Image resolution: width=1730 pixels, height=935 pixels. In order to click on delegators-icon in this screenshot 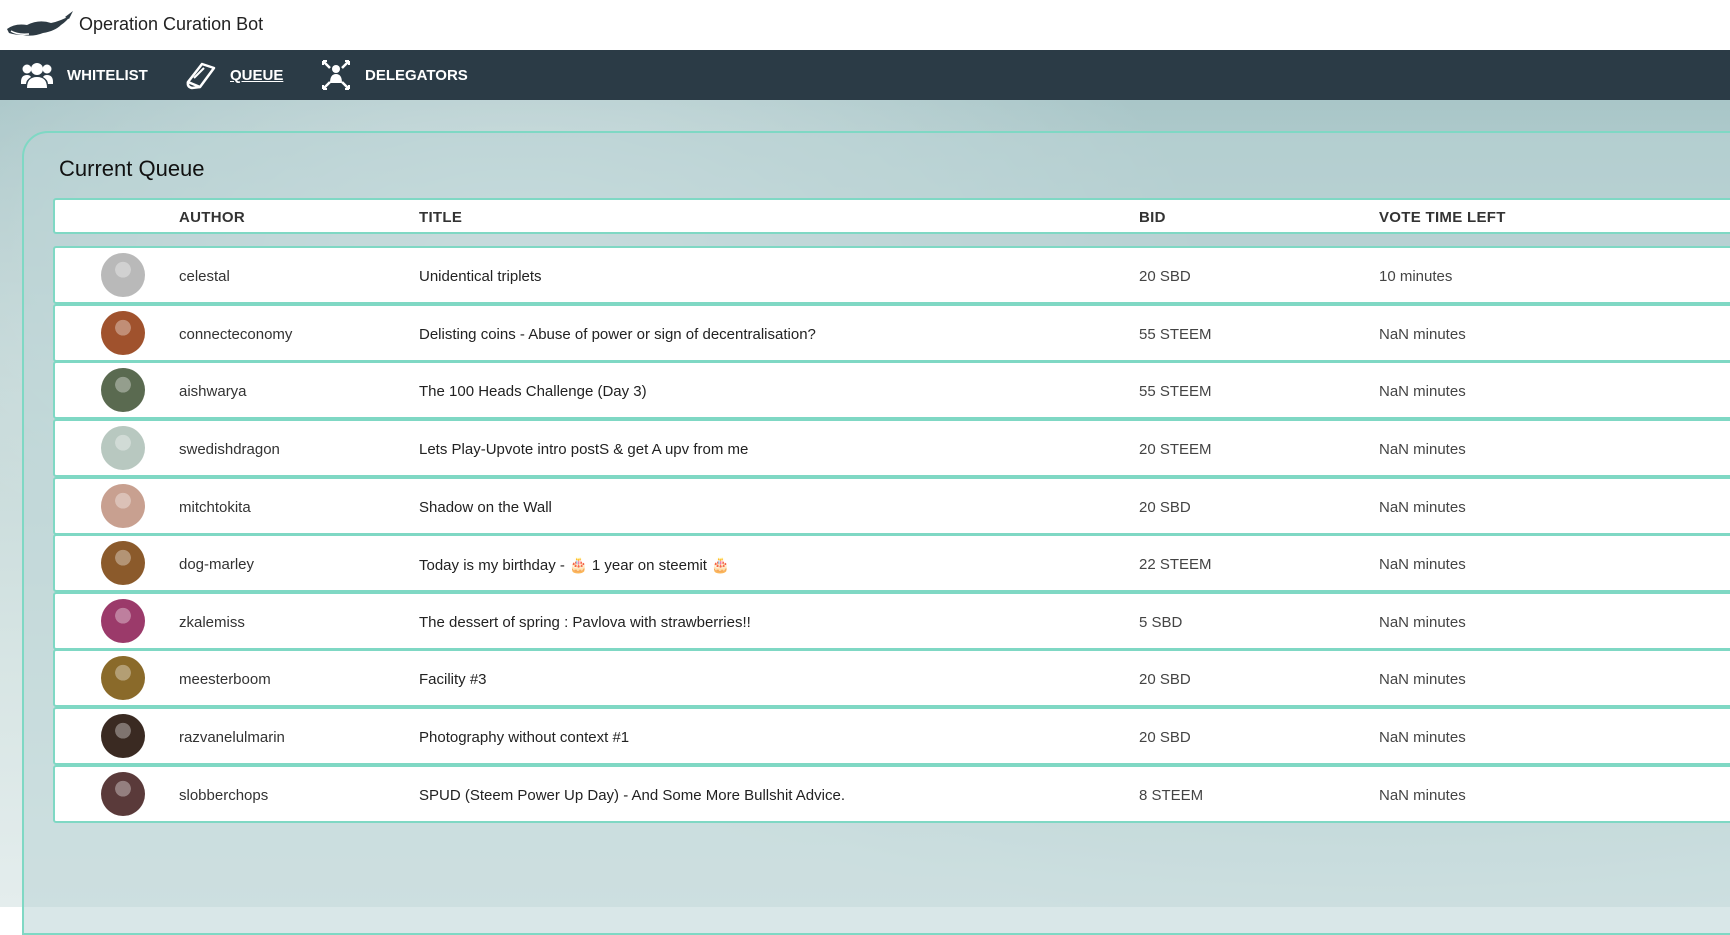, I will do `click(336, 75)`.